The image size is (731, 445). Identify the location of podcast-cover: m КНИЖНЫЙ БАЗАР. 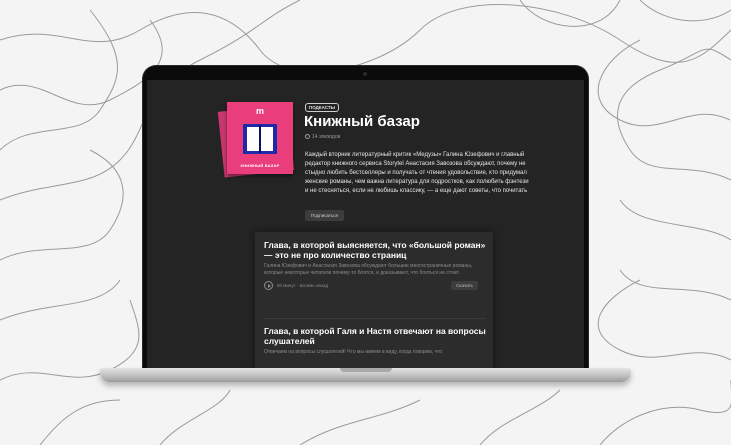
(260, 138).